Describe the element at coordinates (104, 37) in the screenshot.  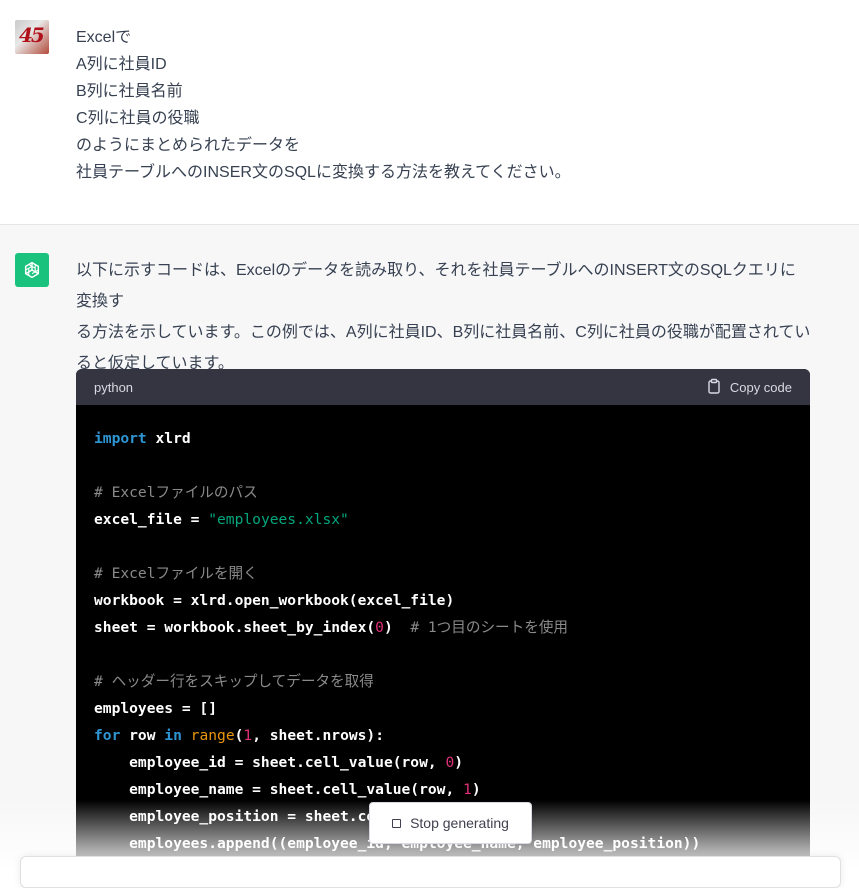
I see `user-message-line: Excelで` at that location.